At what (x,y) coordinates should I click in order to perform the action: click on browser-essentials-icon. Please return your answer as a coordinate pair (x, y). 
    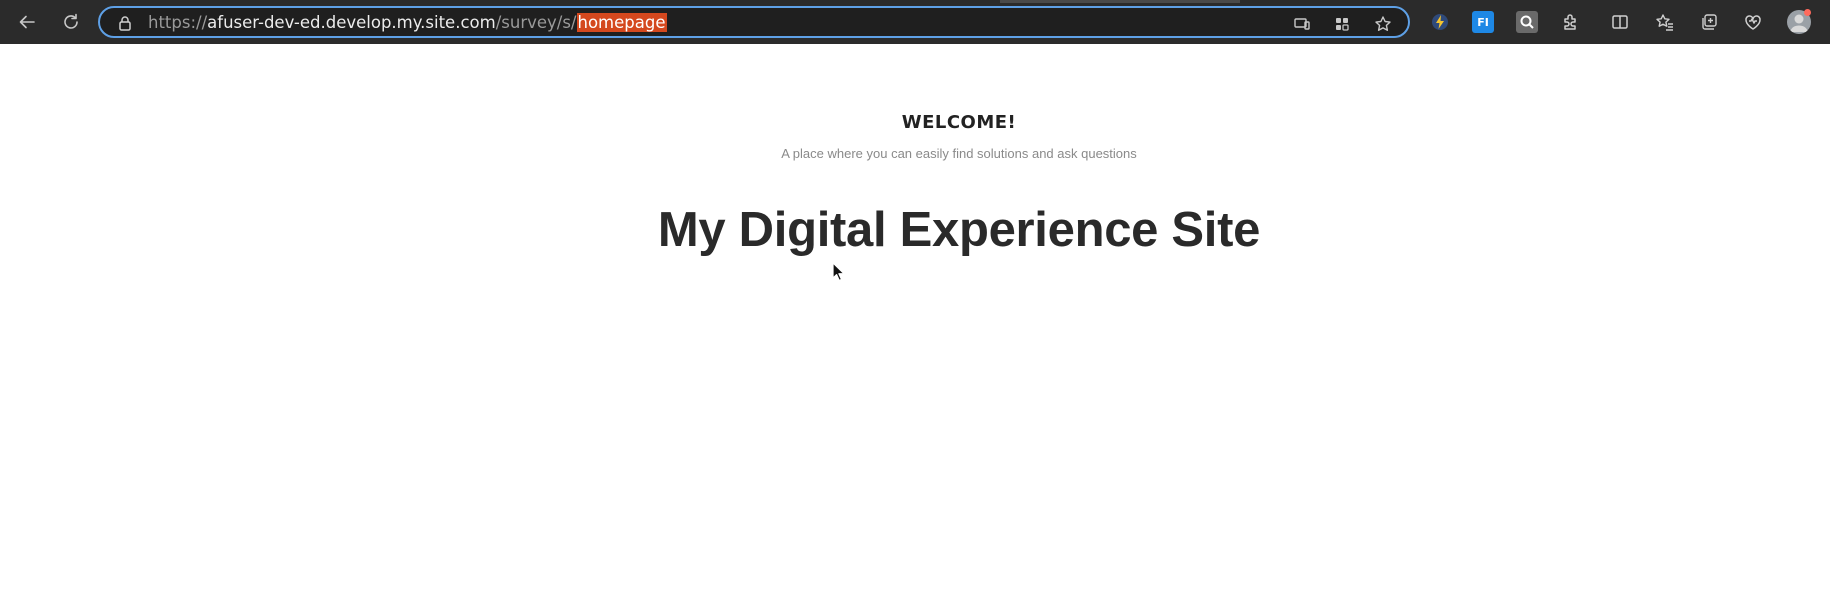
    Looking at the image, I should click on (1753, 22).